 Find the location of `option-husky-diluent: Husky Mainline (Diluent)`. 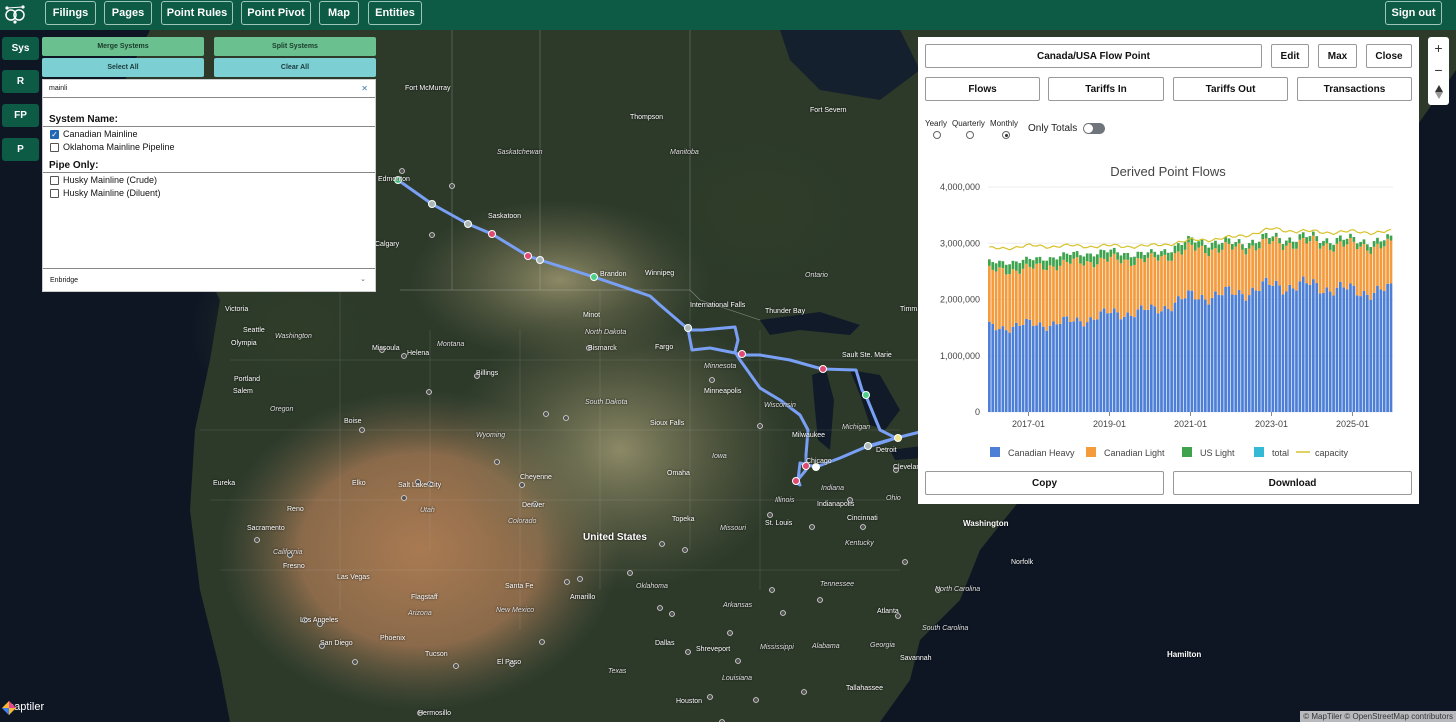

option-husky-diluent: Husky Mainline (Diluent) is located at coordinates (105, 193).